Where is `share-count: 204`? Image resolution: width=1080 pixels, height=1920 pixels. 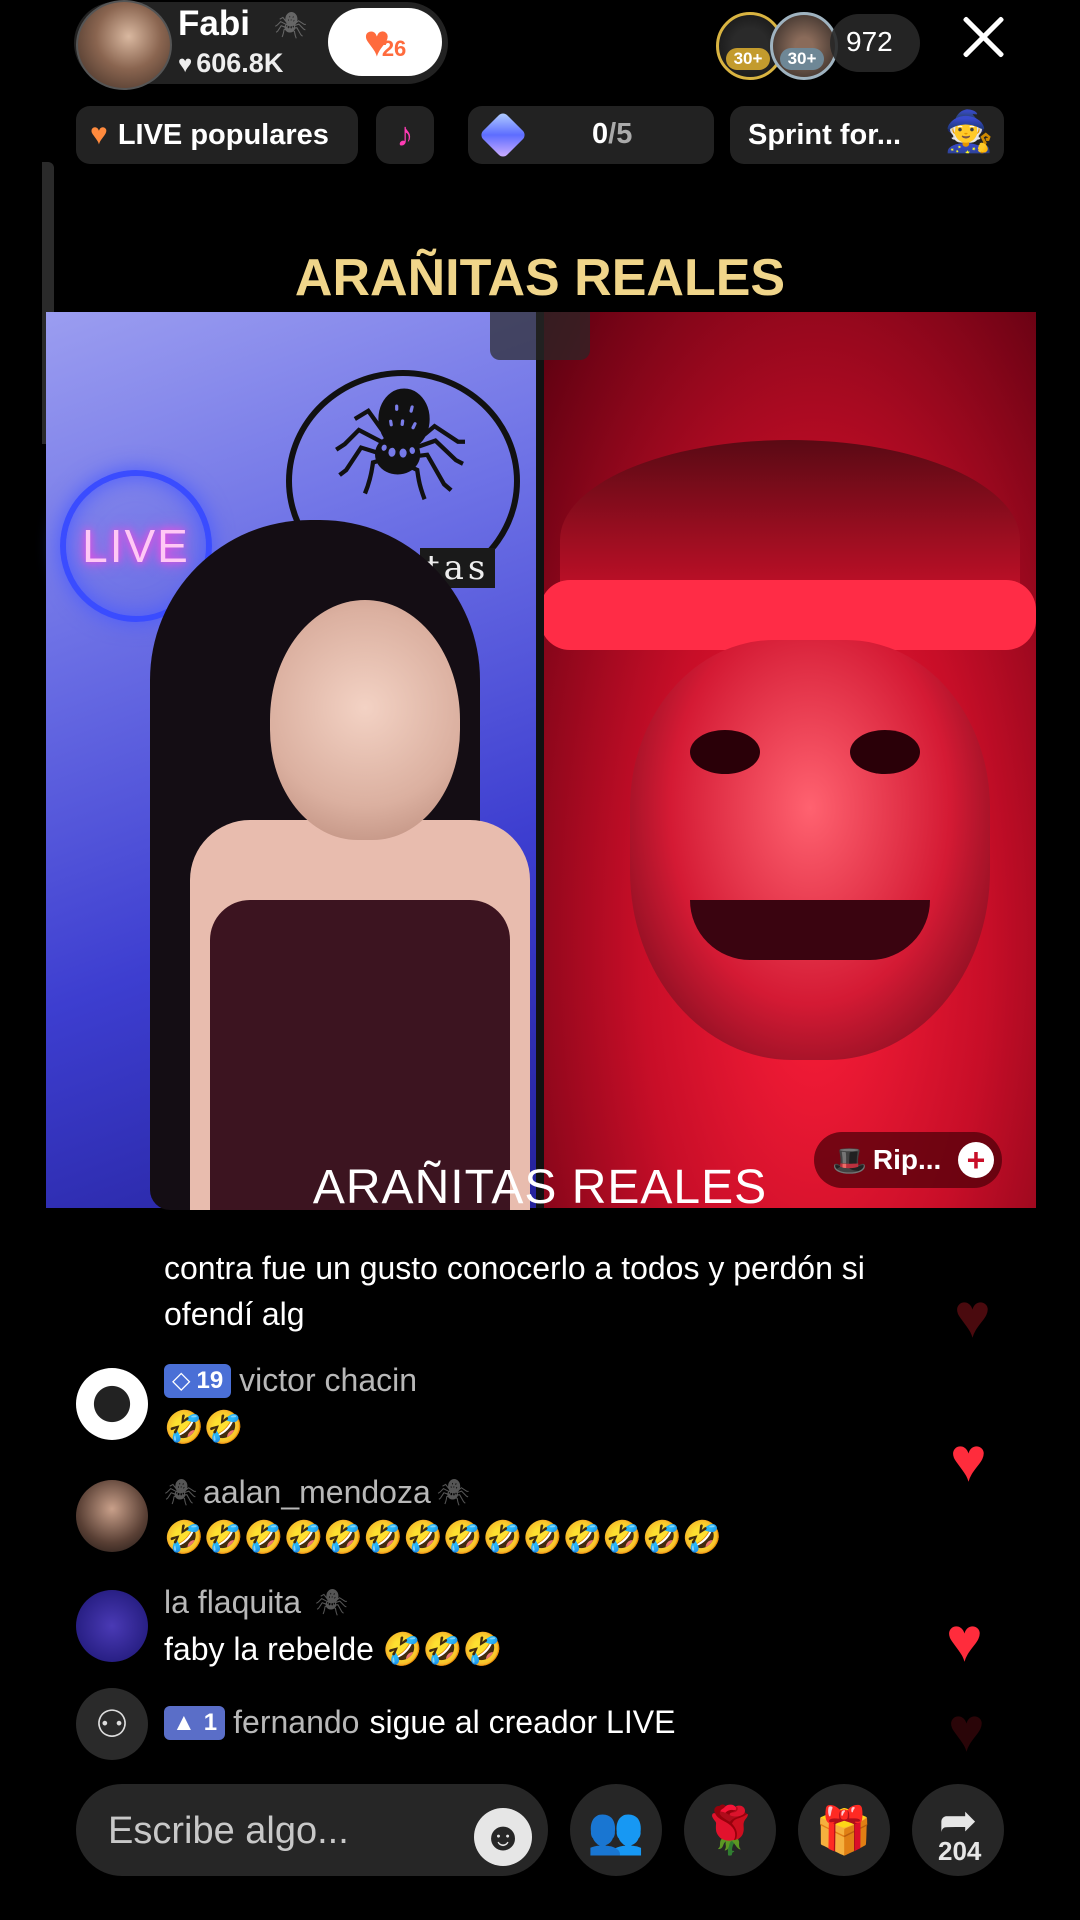 share-count: 204 is located at coordinates (960, 1851).